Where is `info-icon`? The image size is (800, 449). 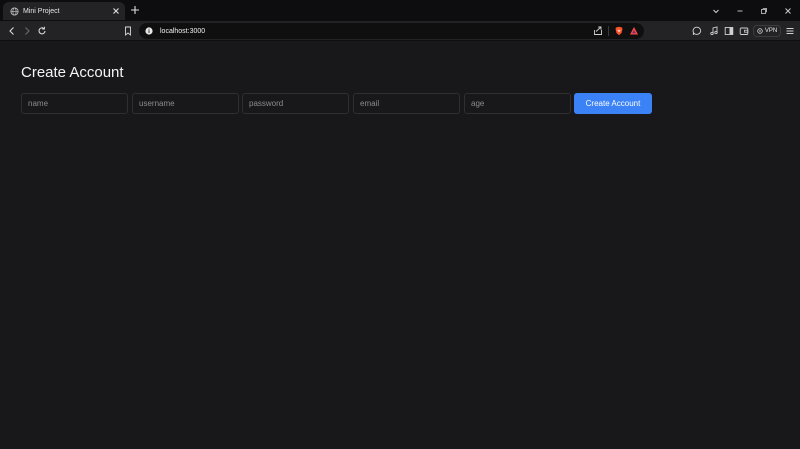
info-icon is located at coordinates (149, 31).